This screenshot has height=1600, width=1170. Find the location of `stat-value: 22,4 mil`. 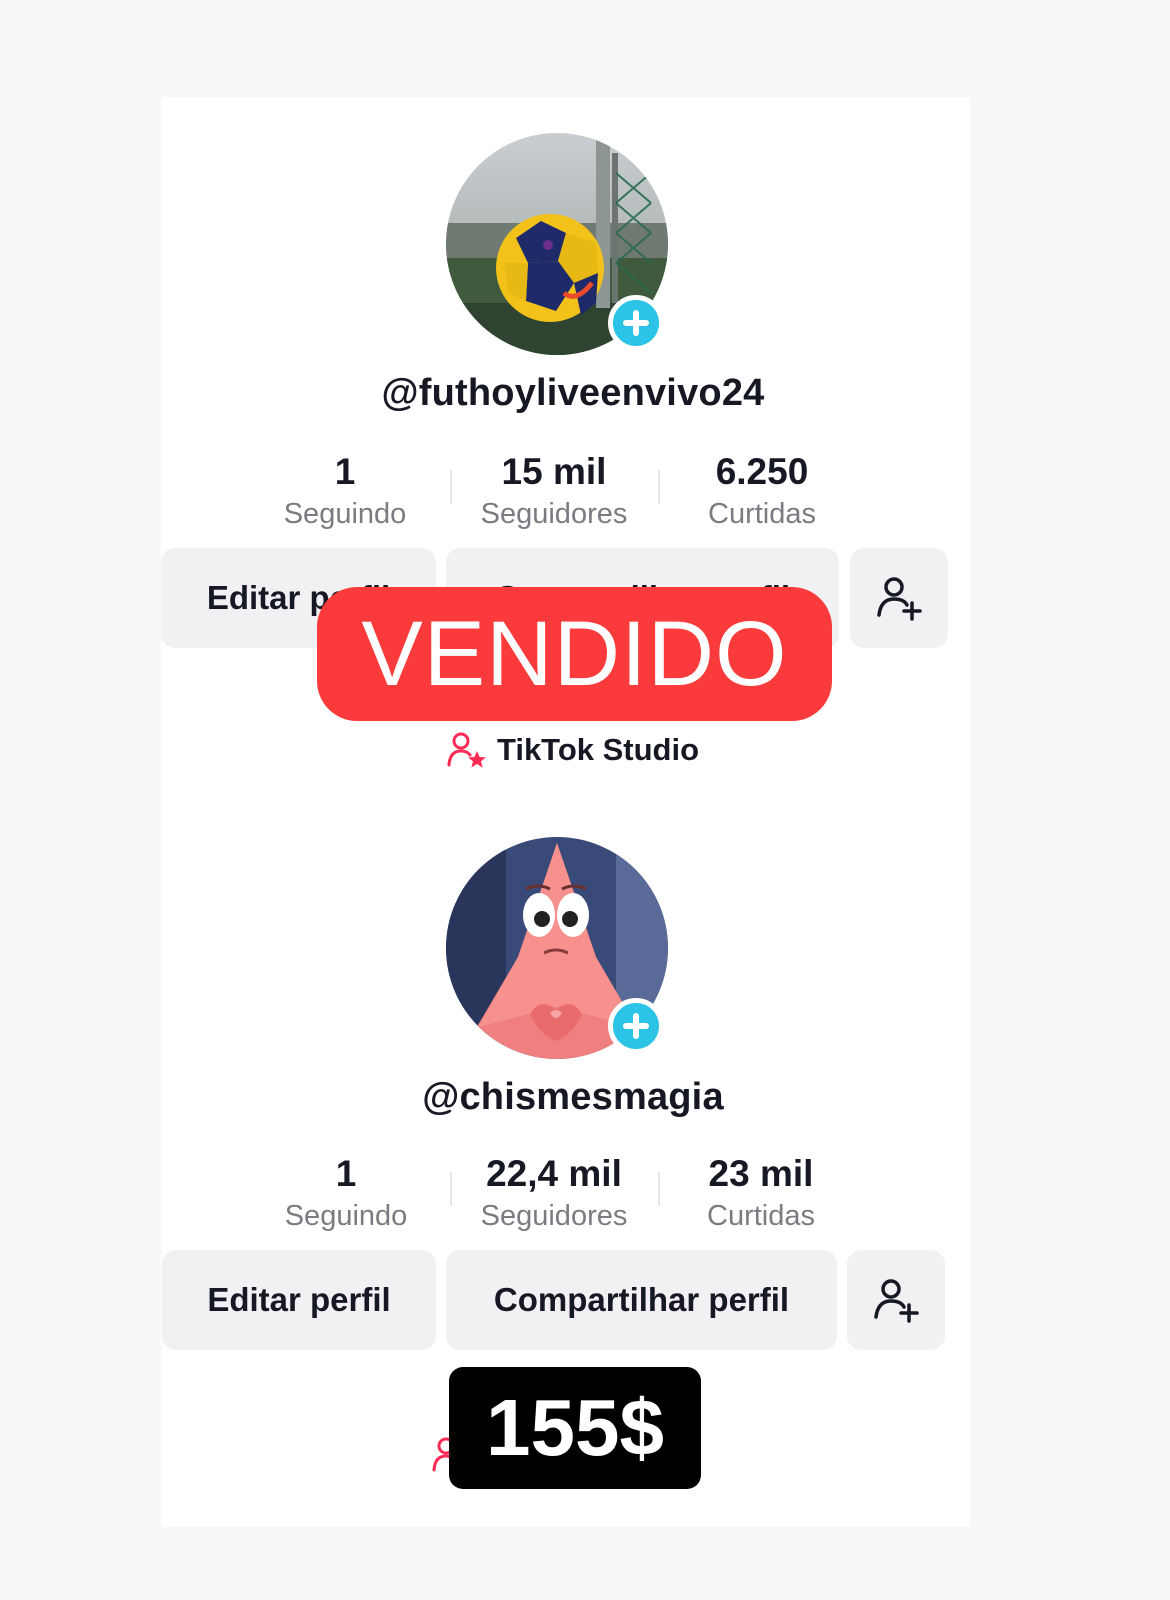

stat-value: 22,4 mil is located at coordinates (554, 1173).